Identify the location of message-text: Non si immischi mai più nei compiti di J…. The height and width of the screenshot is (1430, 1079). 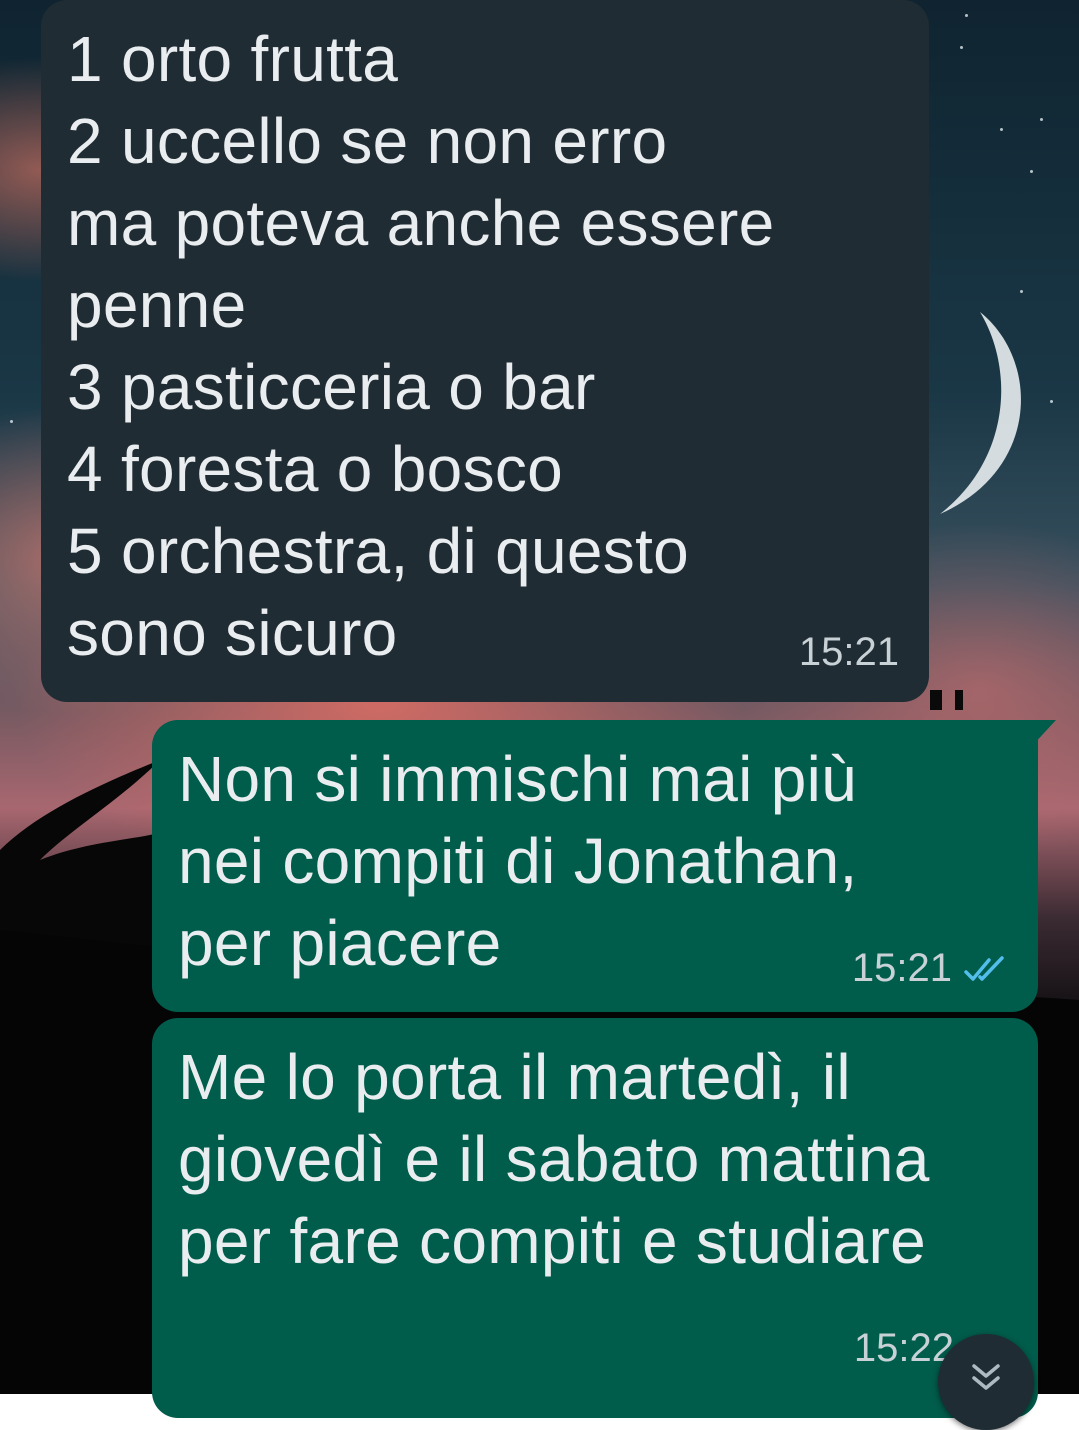
(518, 861).